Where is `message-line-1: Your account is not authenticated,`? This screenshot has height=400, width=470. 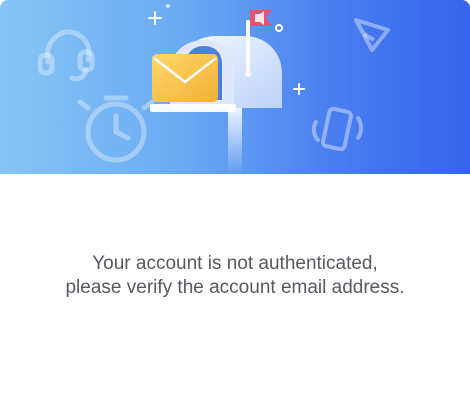 message-line-1: Your account is not authenticated, is located at coordinates (235, 263).